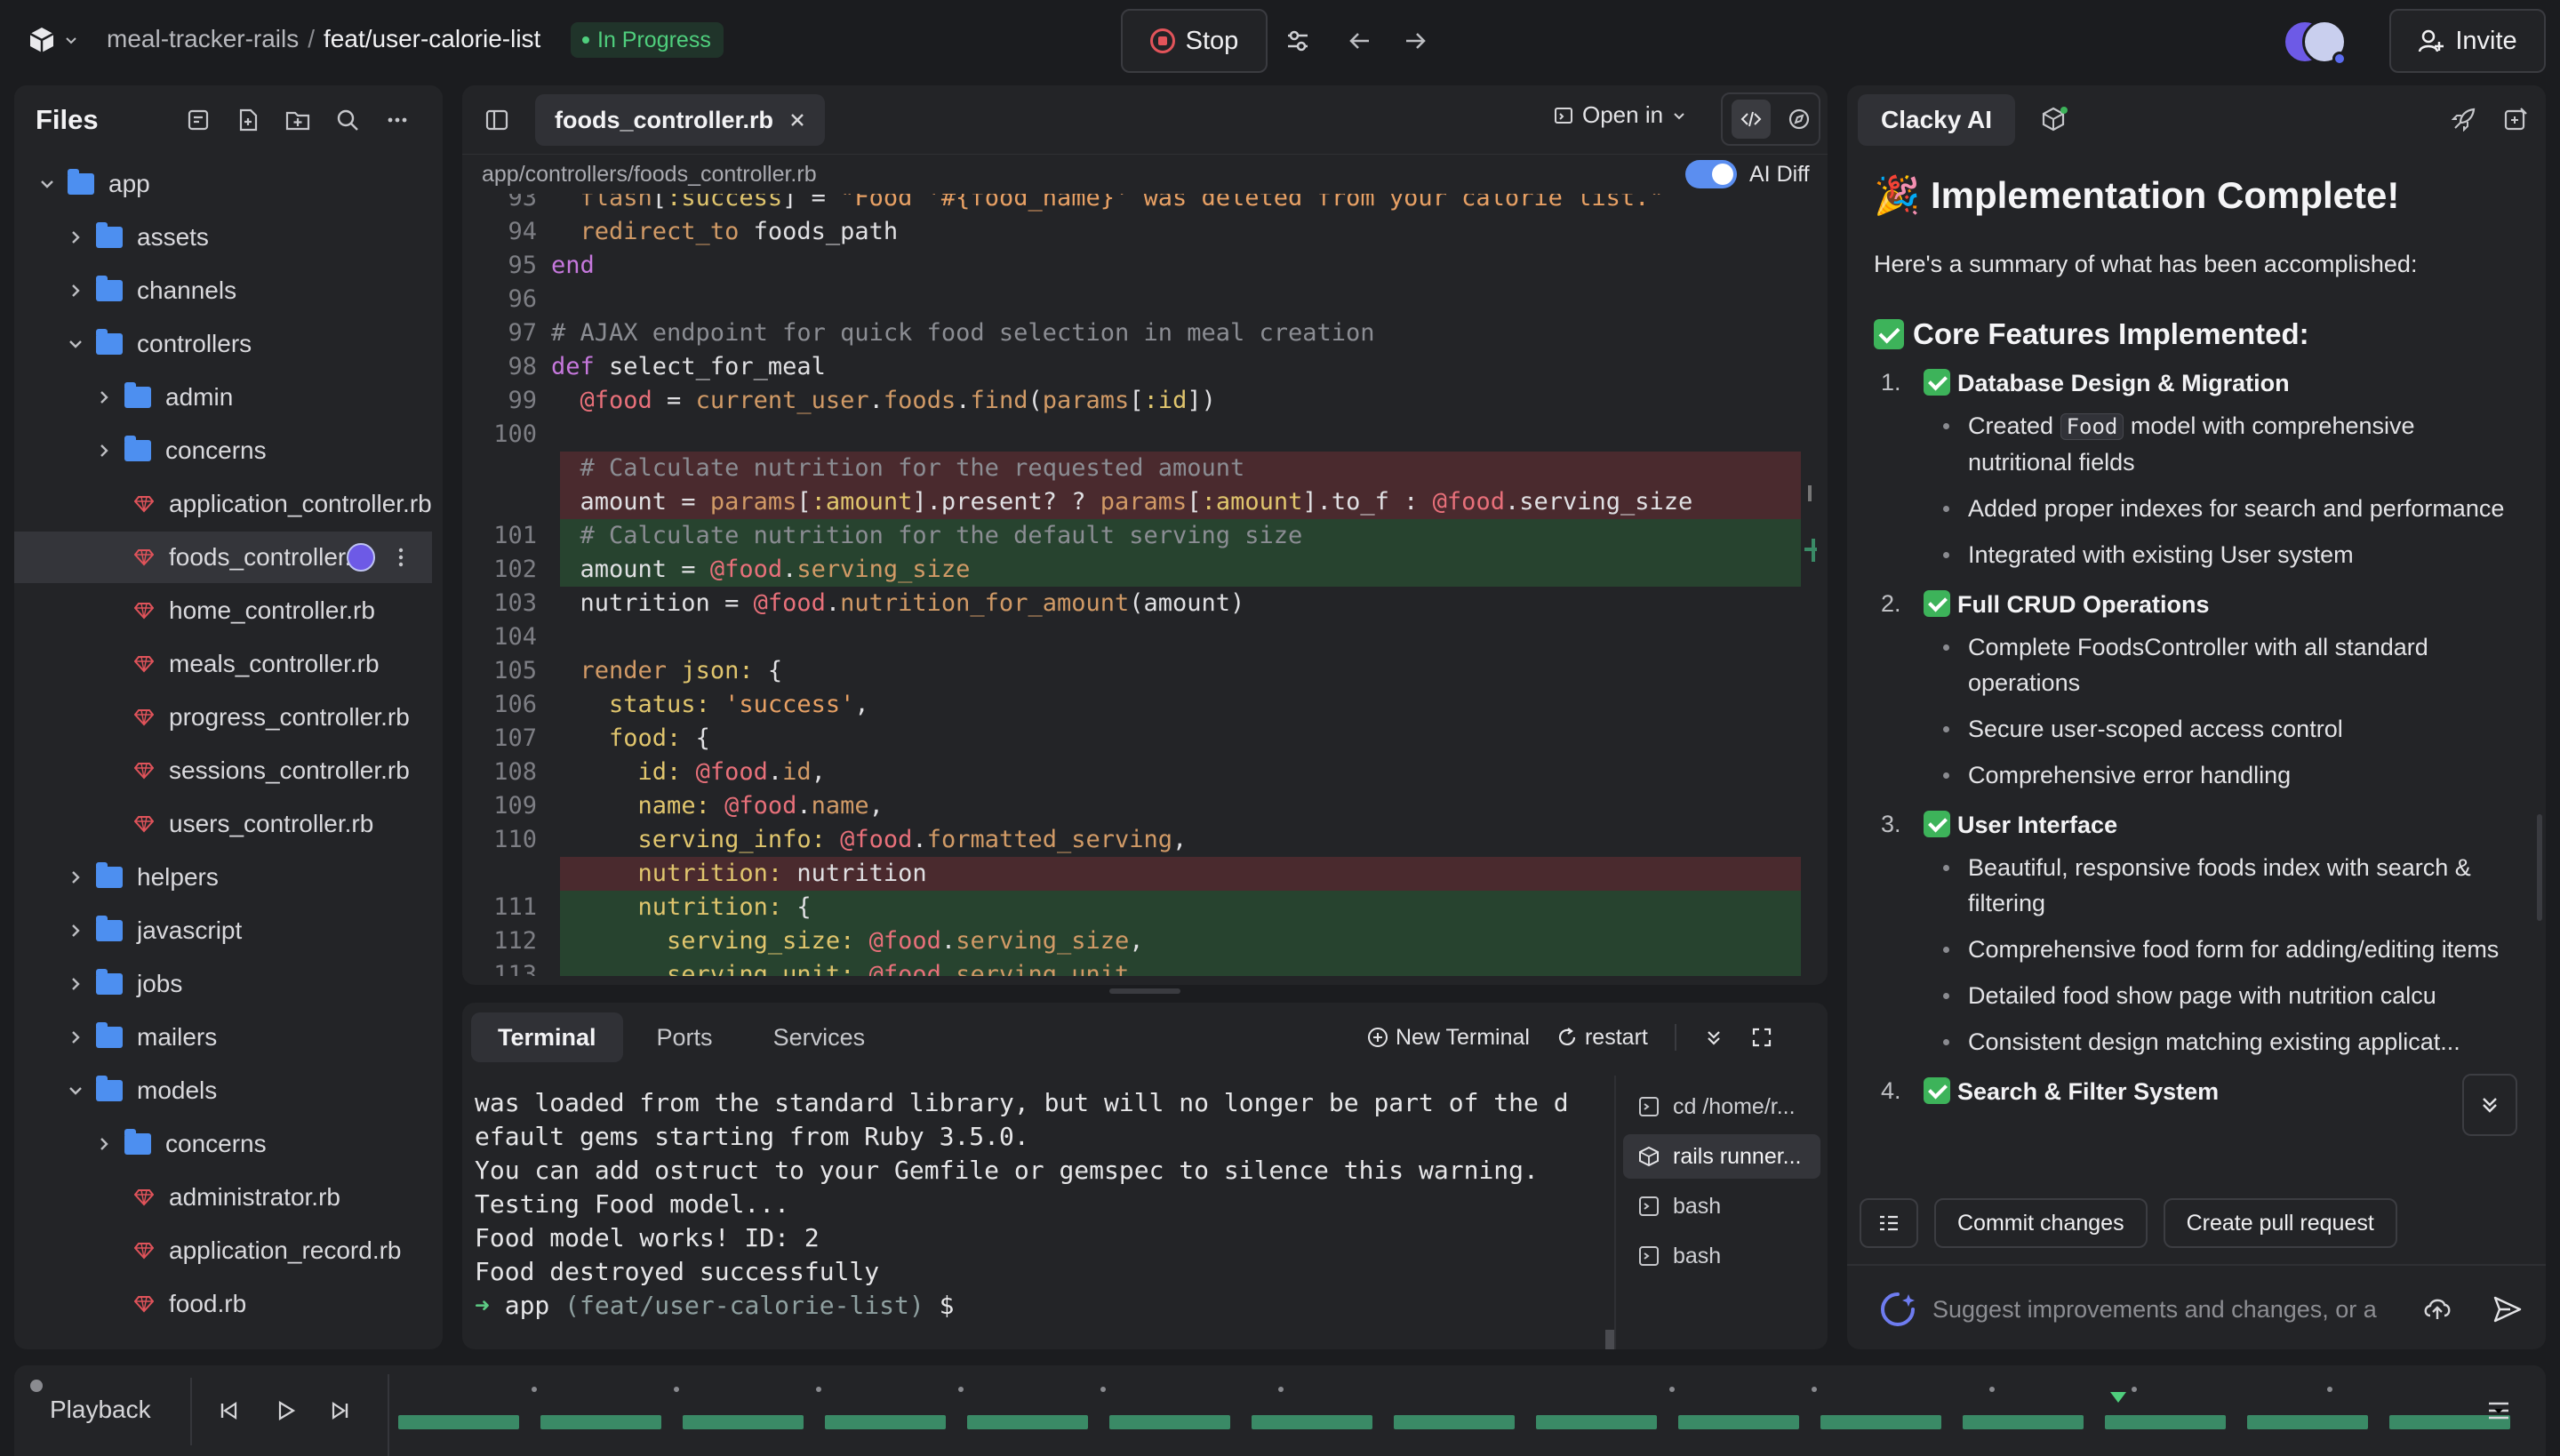 This screenshot has width=2560, height=1456. I want to click on view-mode-toggle, so click(1770, 119).